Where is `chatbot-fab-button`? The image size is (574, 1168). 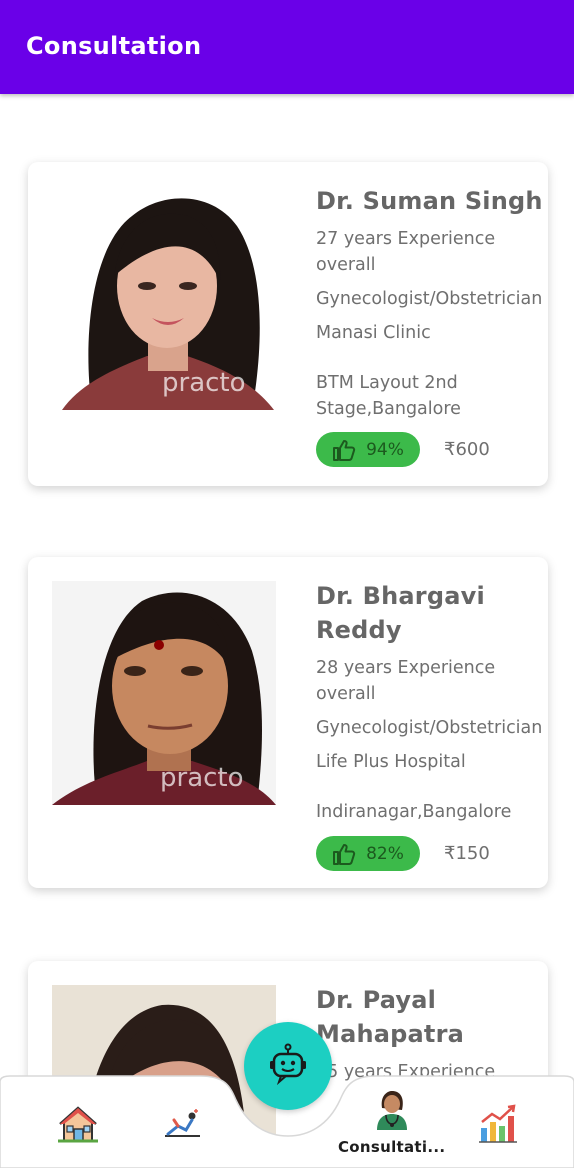
chatbot-fab-button is located at coordinates (288, 1066).